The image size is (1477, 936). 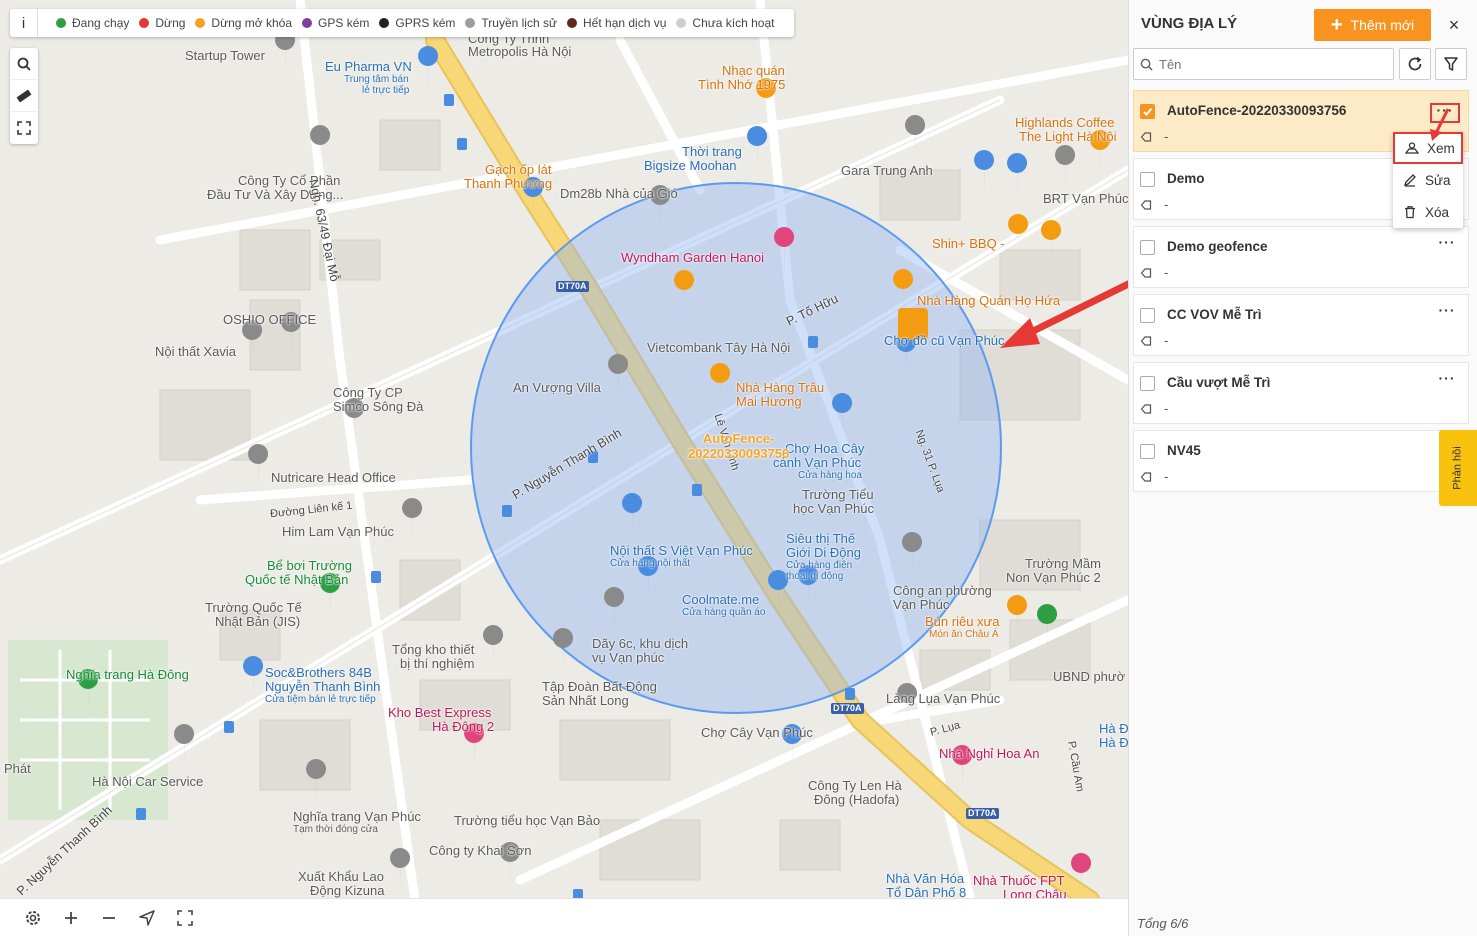 What do you see at coordinates (1301, 393) in the screenshot?
I see `list-item: Cầu vượt Mễ Trì - ···` at bounding box center [1301, 393].